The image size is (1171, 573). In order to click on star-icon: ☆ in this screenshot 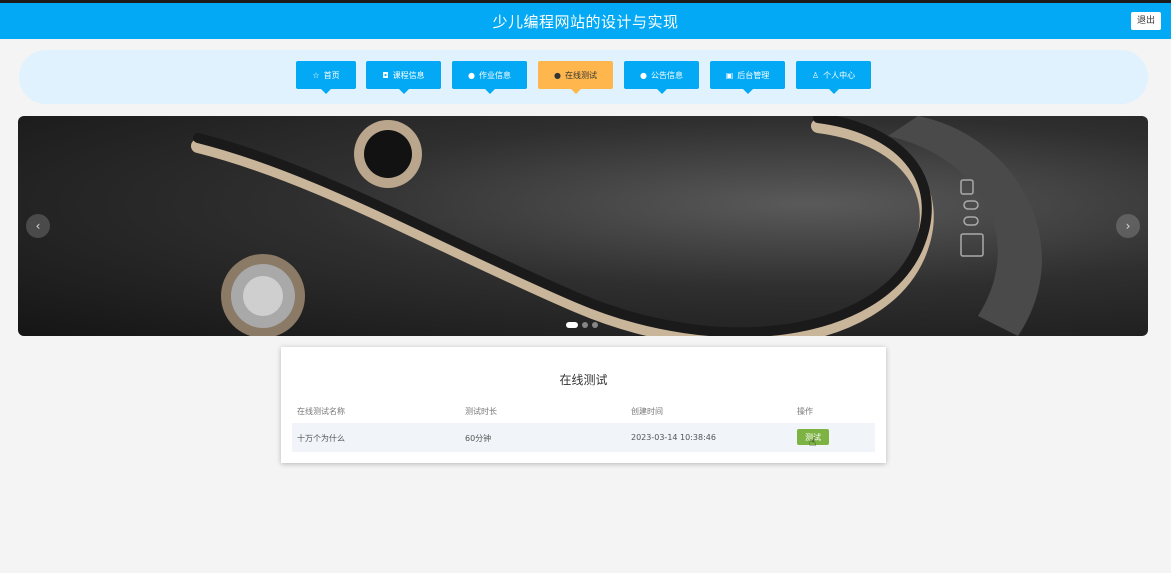, I will do `click(316, 75)`.